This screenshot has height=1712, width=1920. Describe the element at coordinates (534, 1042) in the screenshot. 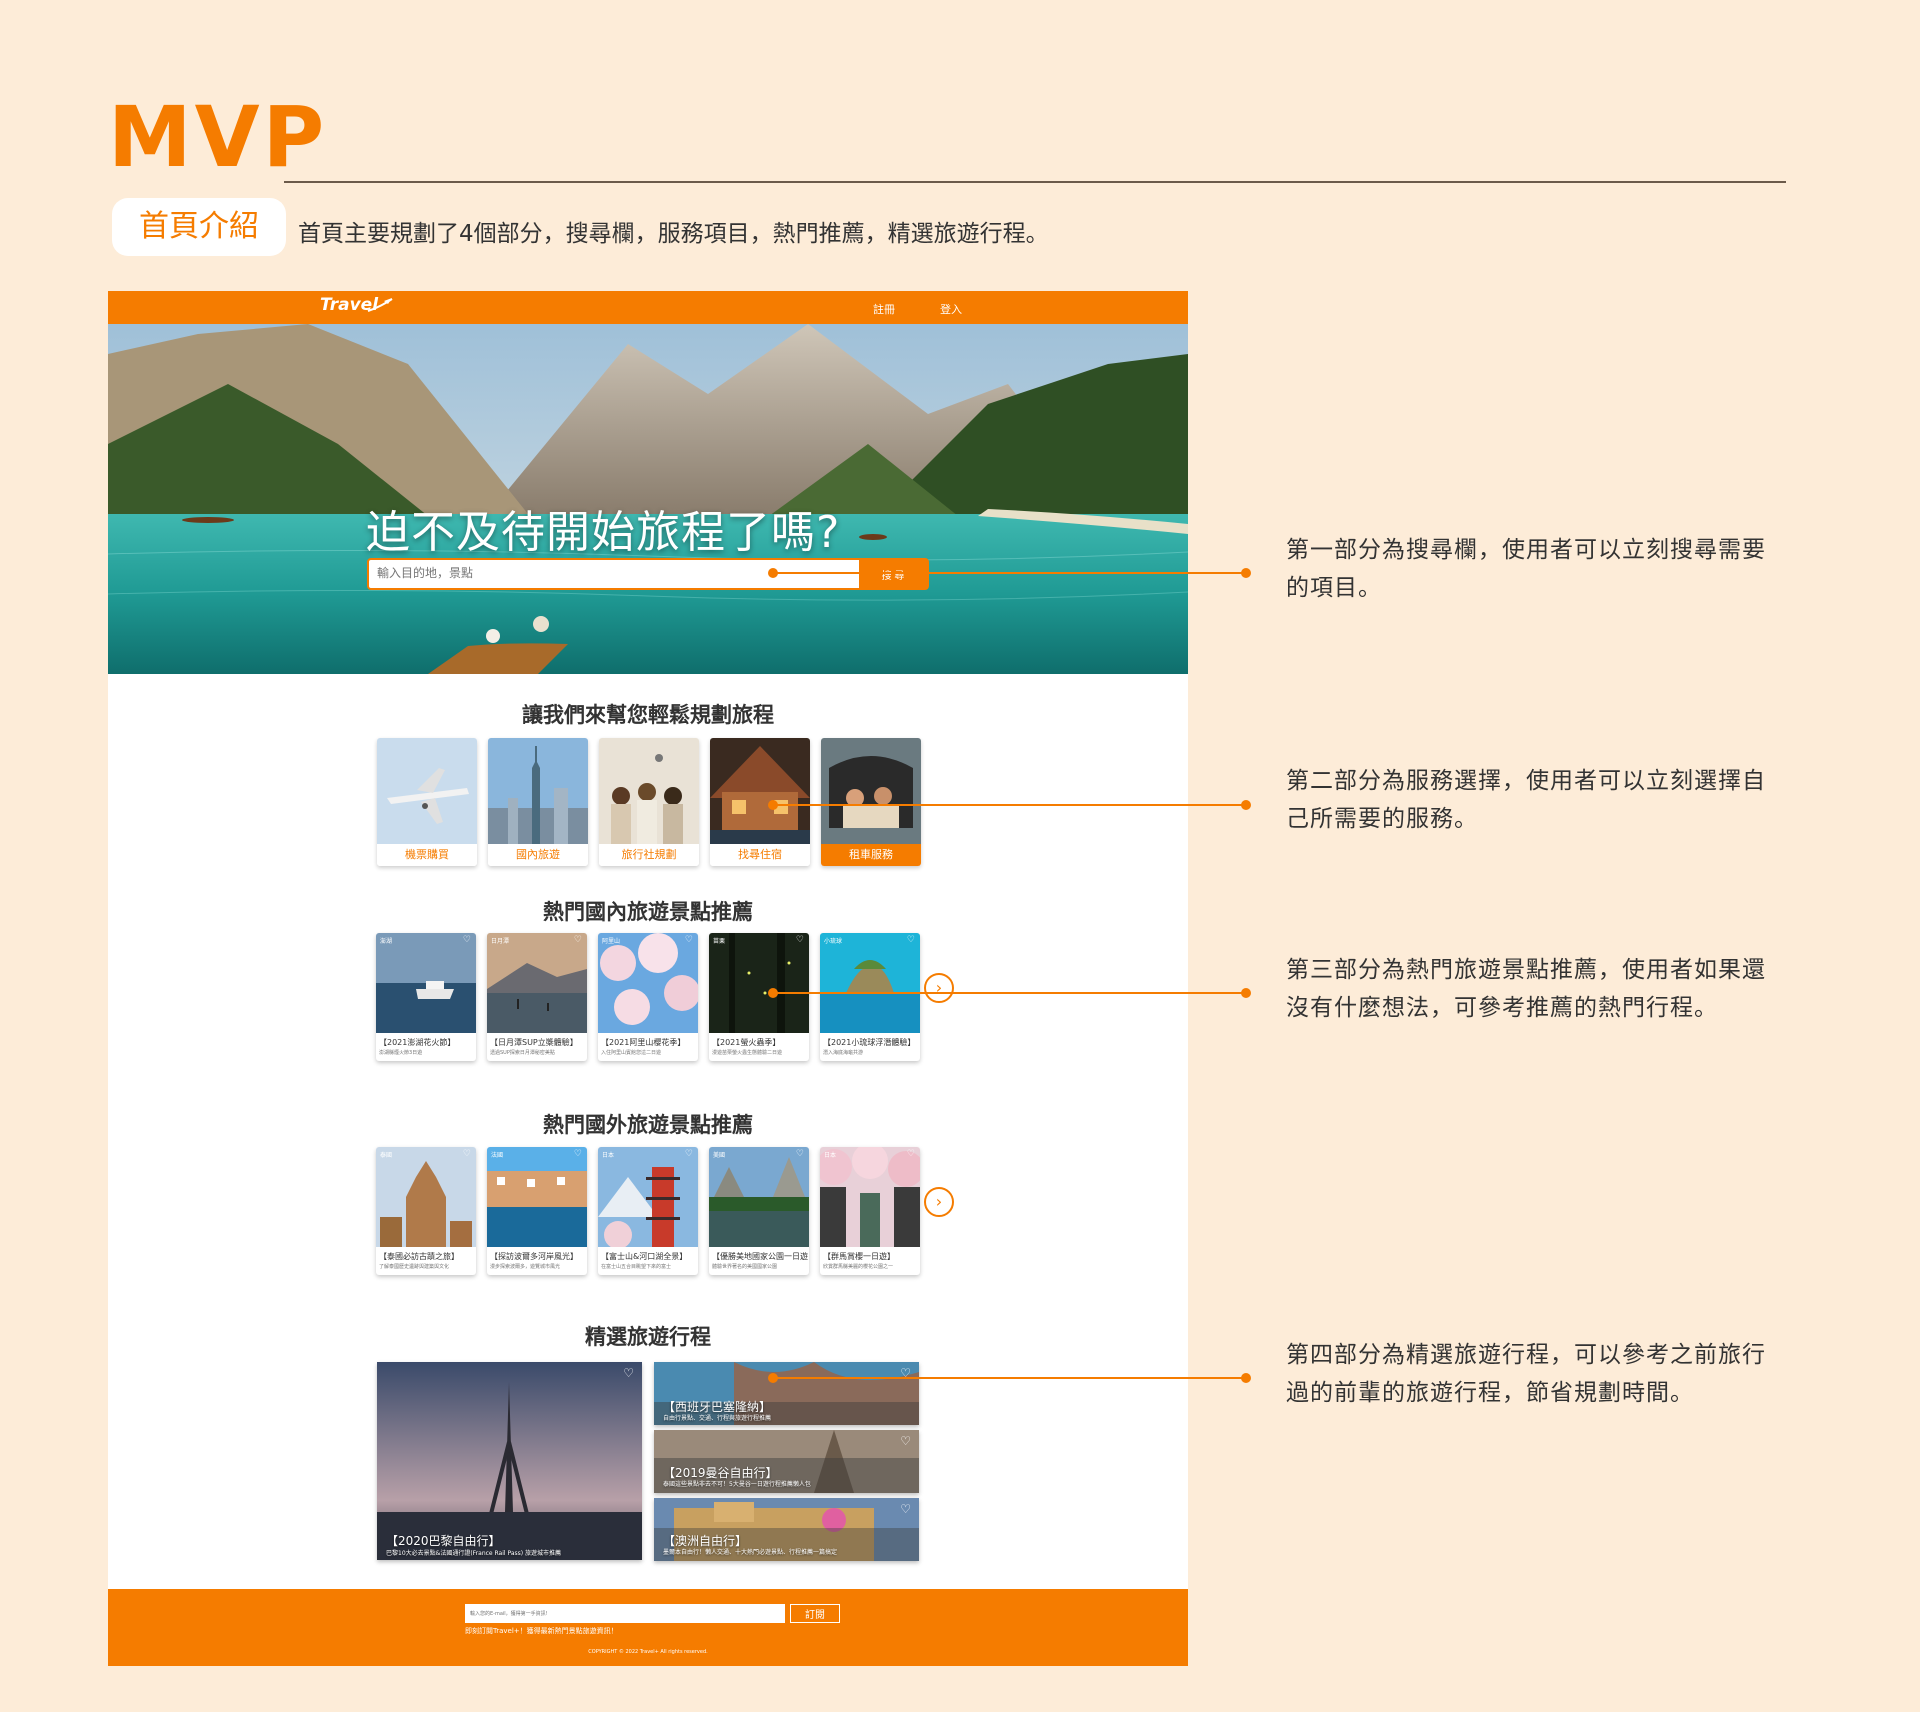

I see `card-title: 【日月潭SUP立槳體驗】` at that location.